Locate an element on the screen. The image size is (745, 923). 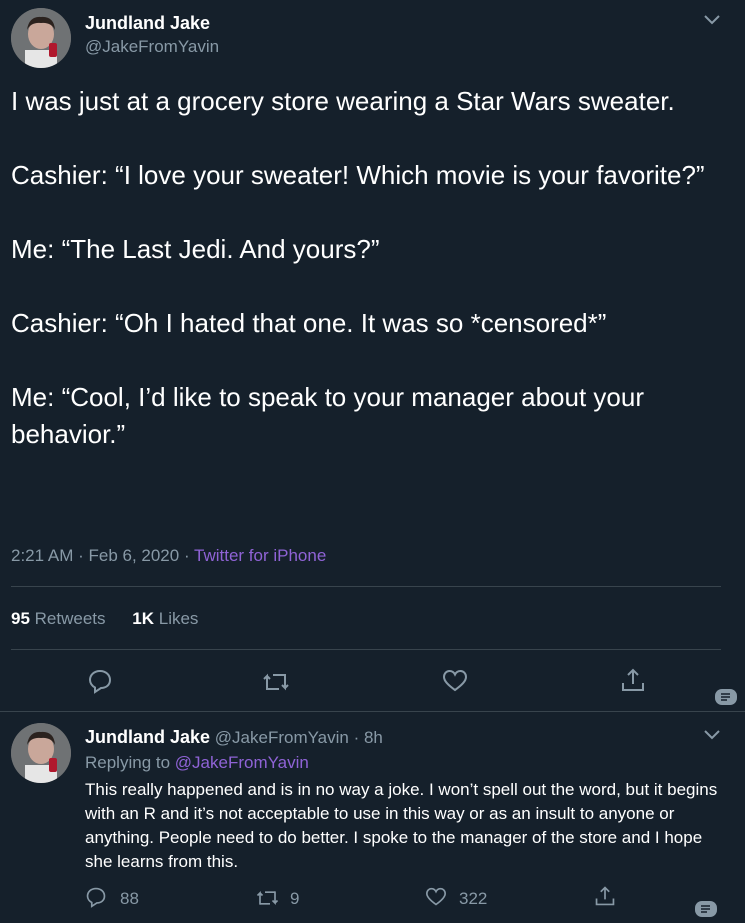
comment-badge-icon is located at coordinates (726, 697).